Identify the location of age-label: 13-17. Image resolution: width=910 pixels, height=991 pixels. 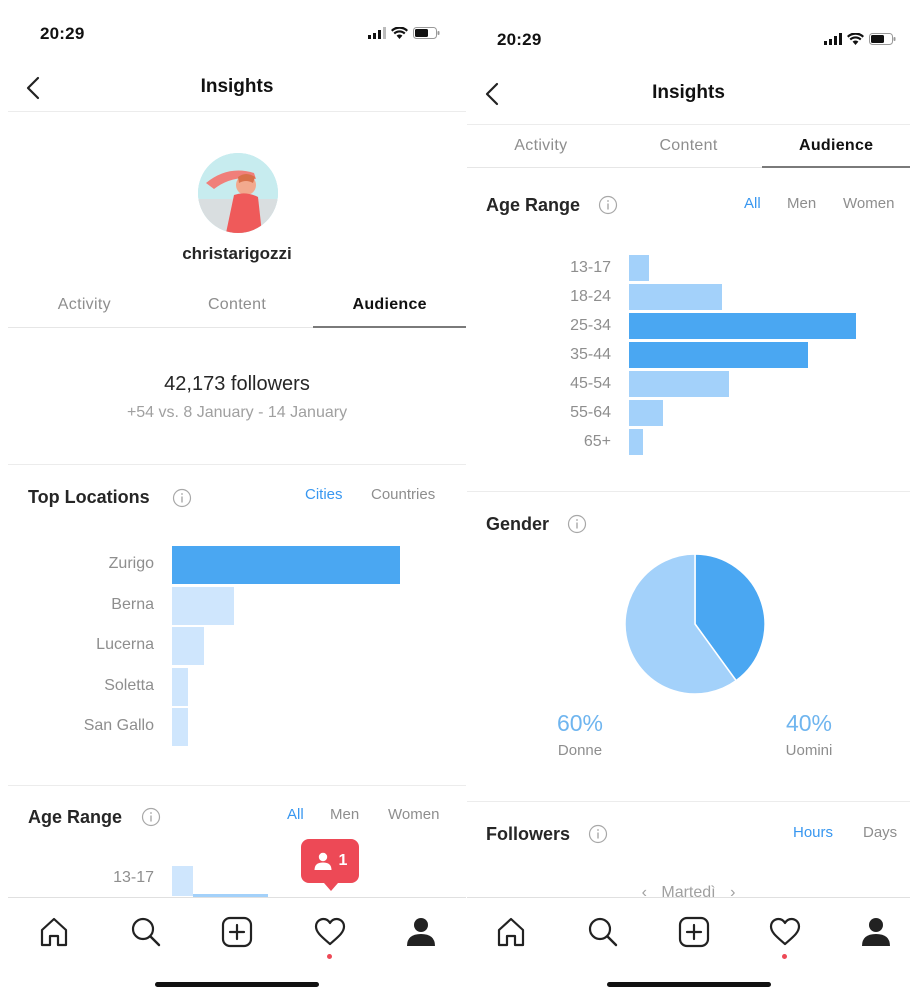
(590, 267).